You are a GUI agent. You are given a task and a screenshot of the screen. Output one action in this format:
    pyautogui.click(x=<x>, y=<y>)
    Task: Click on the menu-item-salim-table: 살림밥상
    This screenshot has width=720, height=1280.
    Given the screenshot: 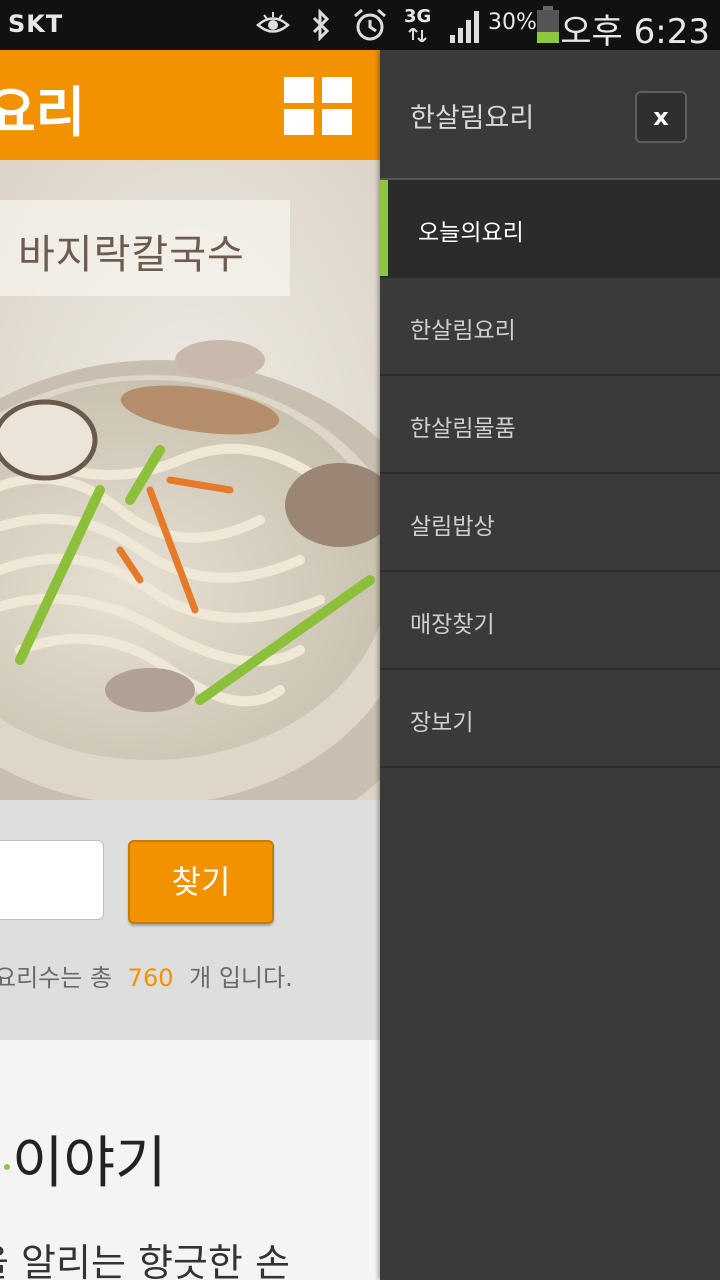 What is the action you would take?
    pyautogui.click(x=550, y=523)
    